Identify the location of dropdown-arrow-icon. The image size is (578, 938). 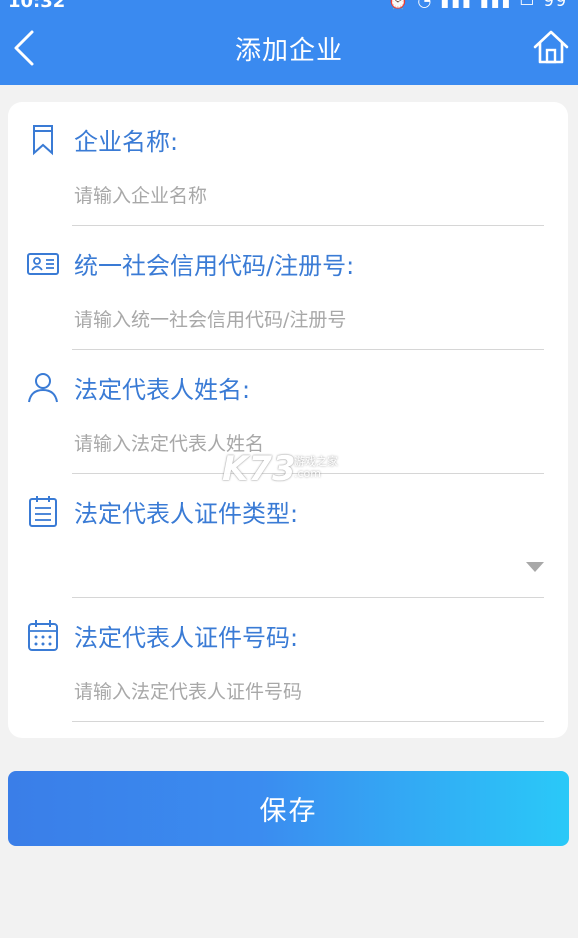
(535, 567).